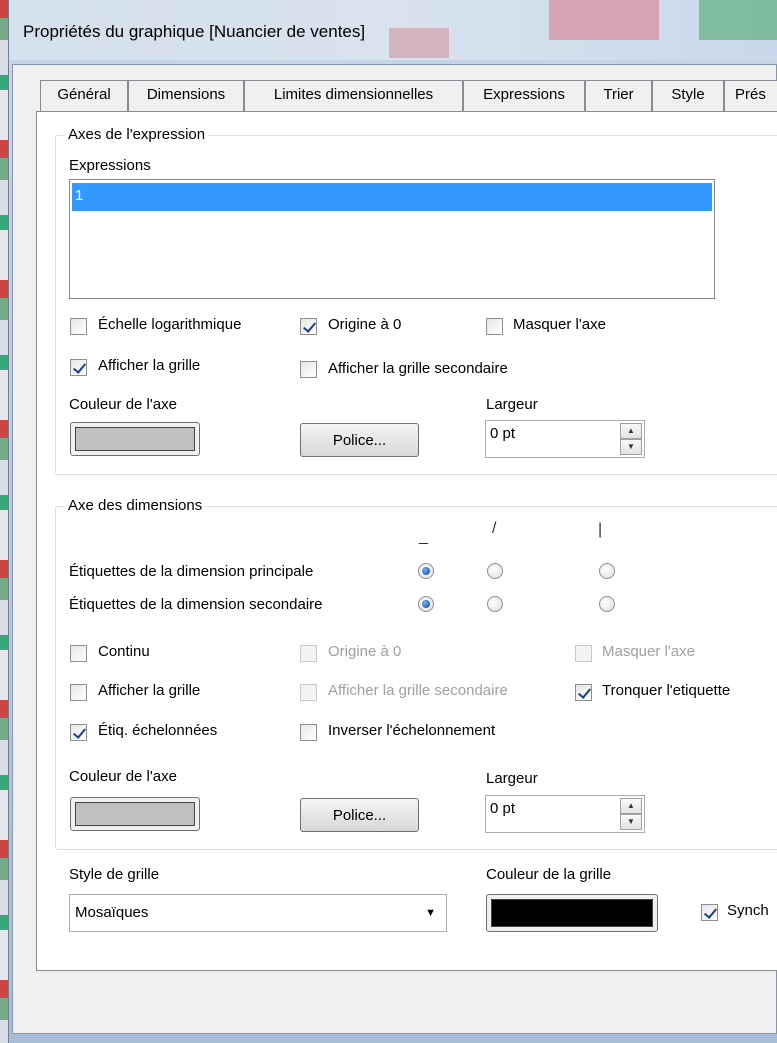  I want to click on dimension-axis-group-label: Axe des dimensions, so click(135, 505).